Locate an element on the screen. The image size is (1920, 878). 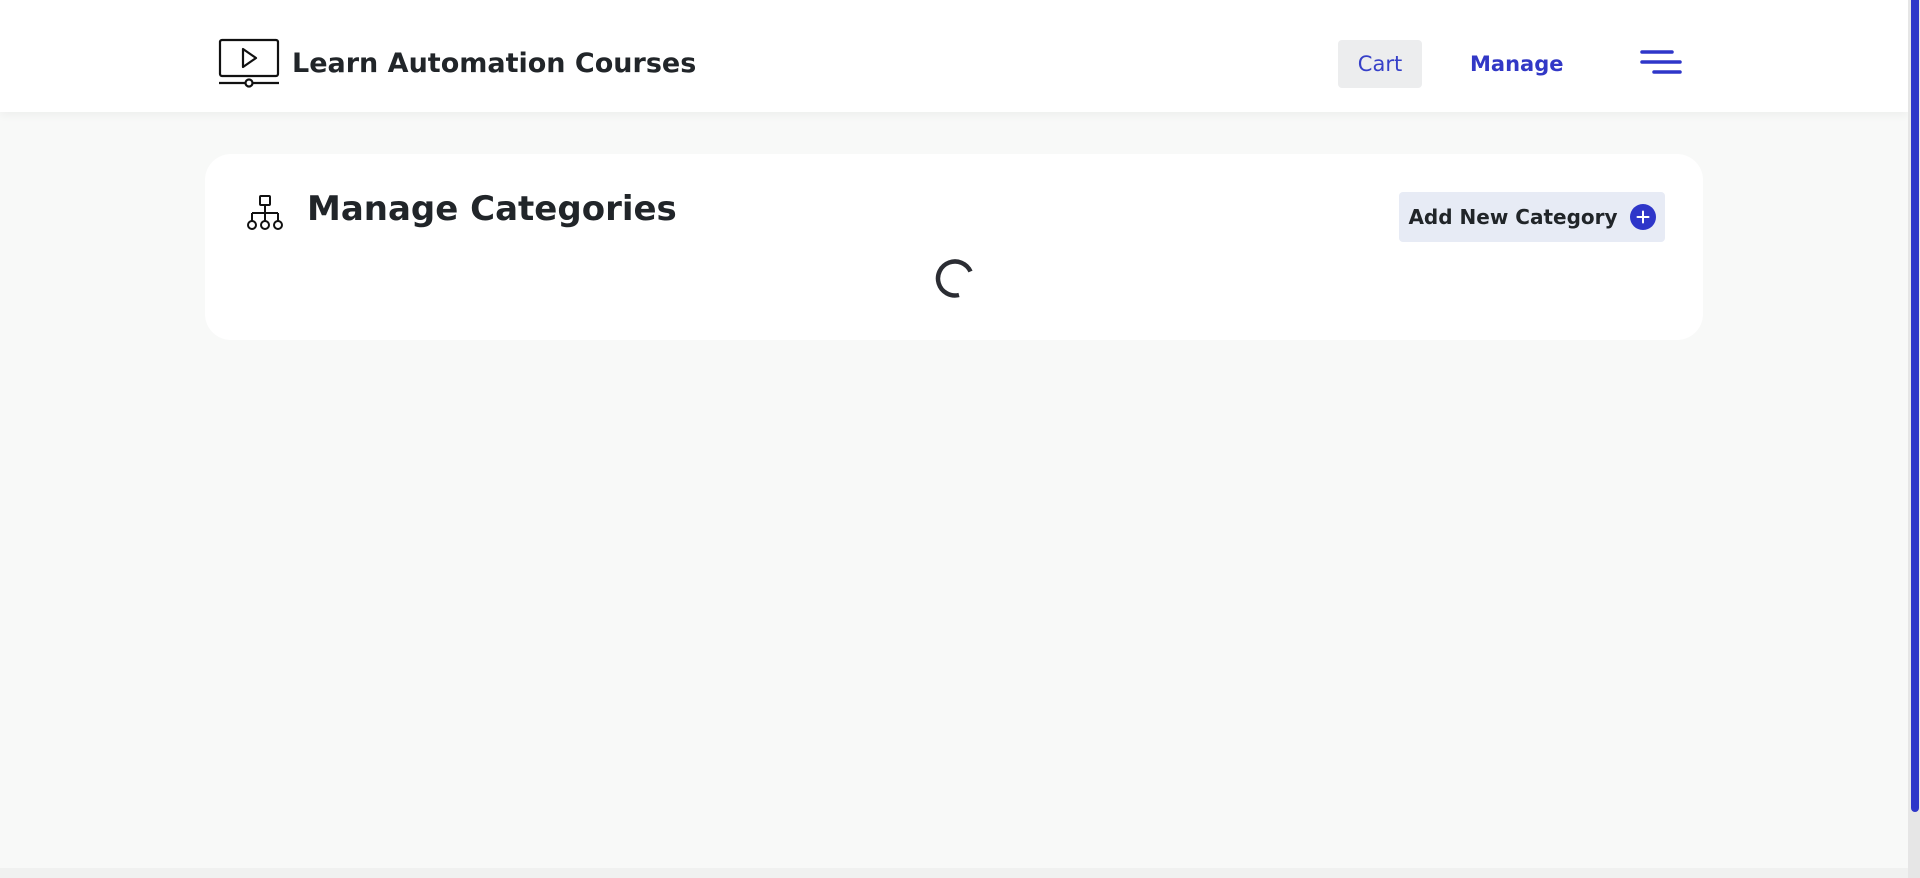
loading-spinner-icon is located at coordinates (954, 278).